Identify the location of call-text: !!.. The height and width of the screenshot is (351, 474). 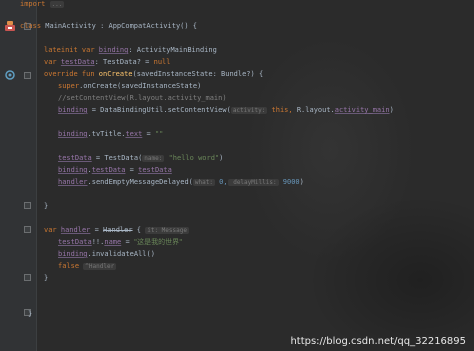
(98, 242).